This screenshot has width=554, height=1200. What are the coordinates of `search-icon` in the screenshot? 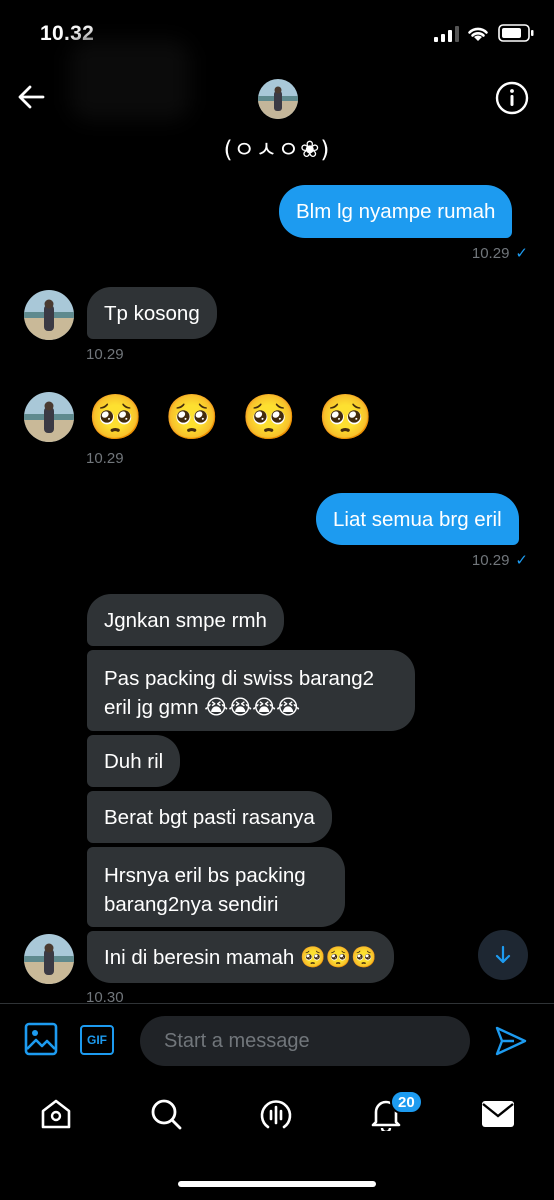 It's located at (166, 1114).